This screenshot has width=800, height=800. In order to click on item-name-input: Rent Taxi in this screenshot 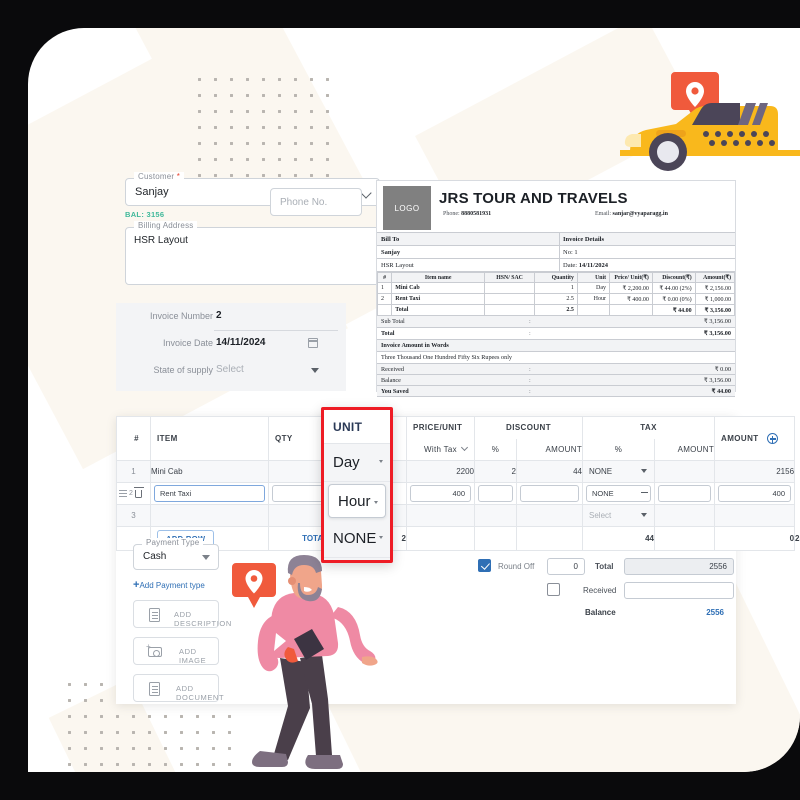, I will do `click(209, 493)`.